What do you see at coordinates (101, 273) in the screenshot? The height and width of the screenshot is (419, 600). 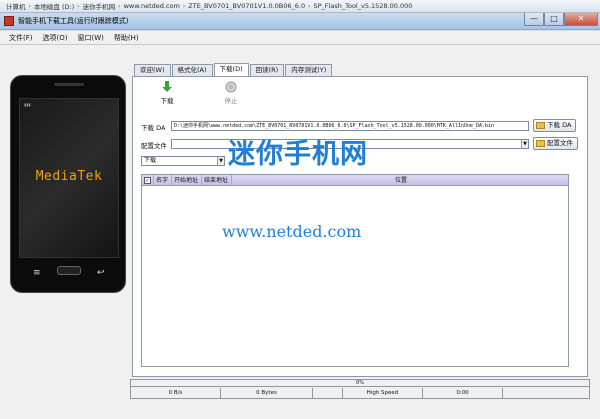 I see `back-key-icon: ↩` at bounding box center [101, 273].